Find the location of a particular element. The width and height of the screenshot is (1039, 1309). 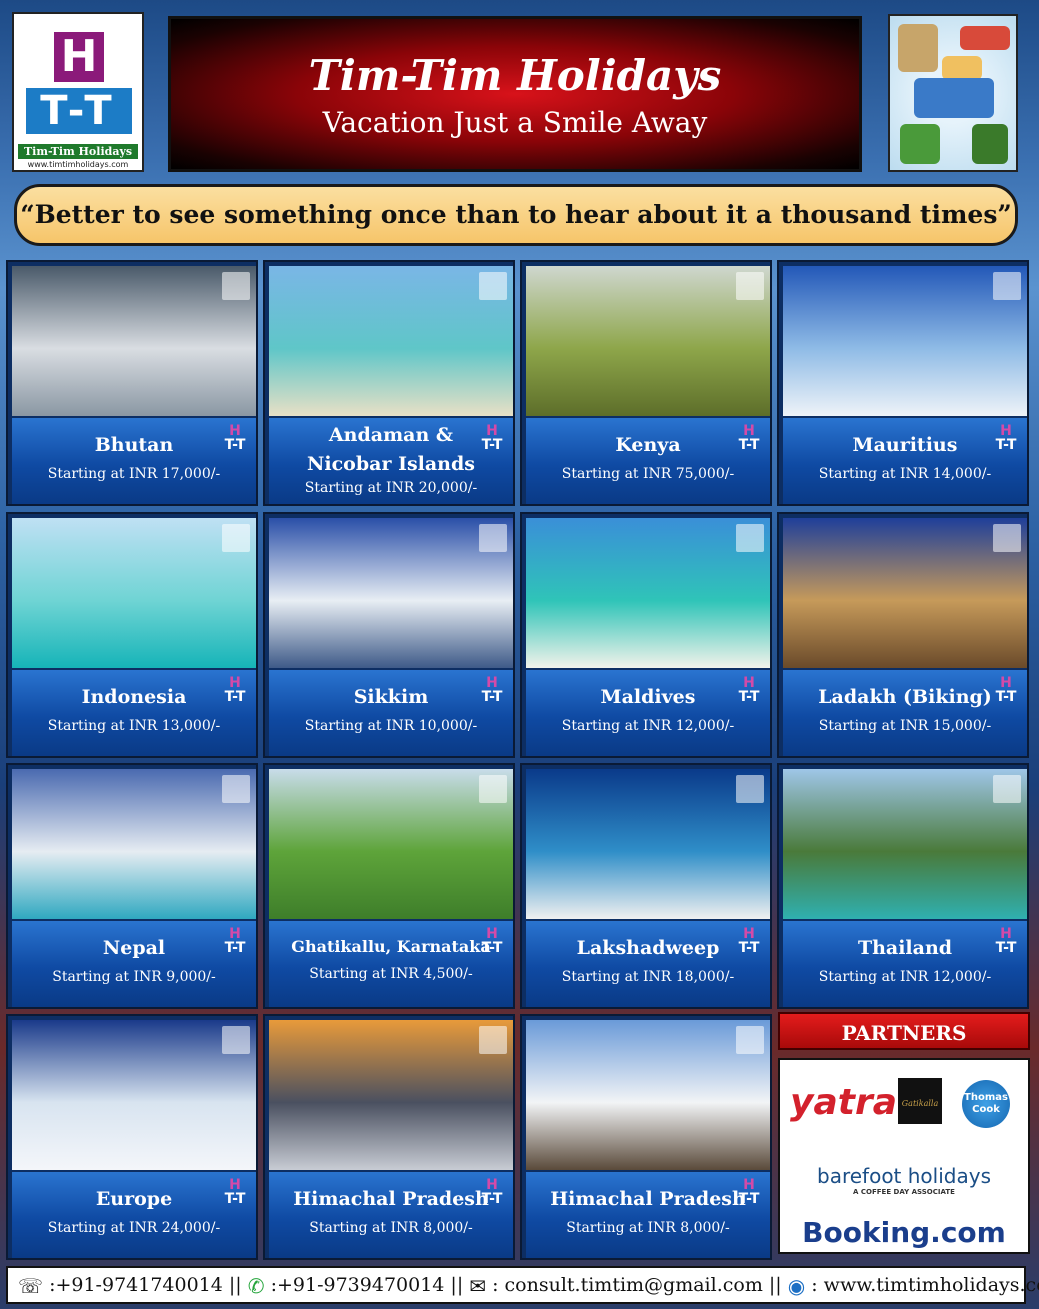

destination-card: H T-T Kenya Starting at INR 75,000/- is located at coordinates (646, 383).